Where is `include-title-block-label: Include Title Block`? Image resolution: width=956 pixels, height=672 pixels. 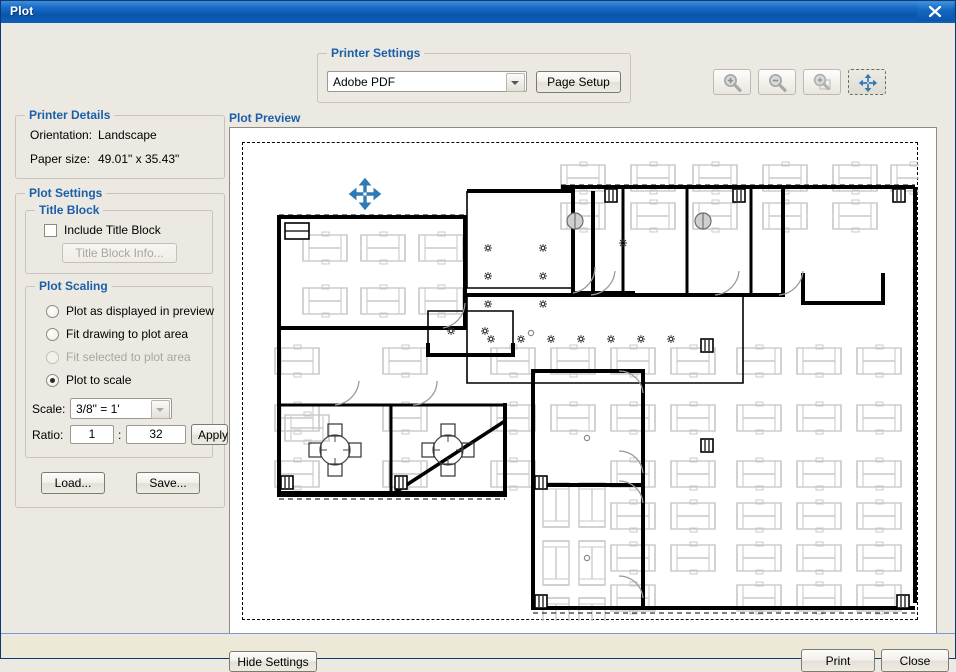
include-title-block-label: Include Title Block is located at coordinates (112, 230).